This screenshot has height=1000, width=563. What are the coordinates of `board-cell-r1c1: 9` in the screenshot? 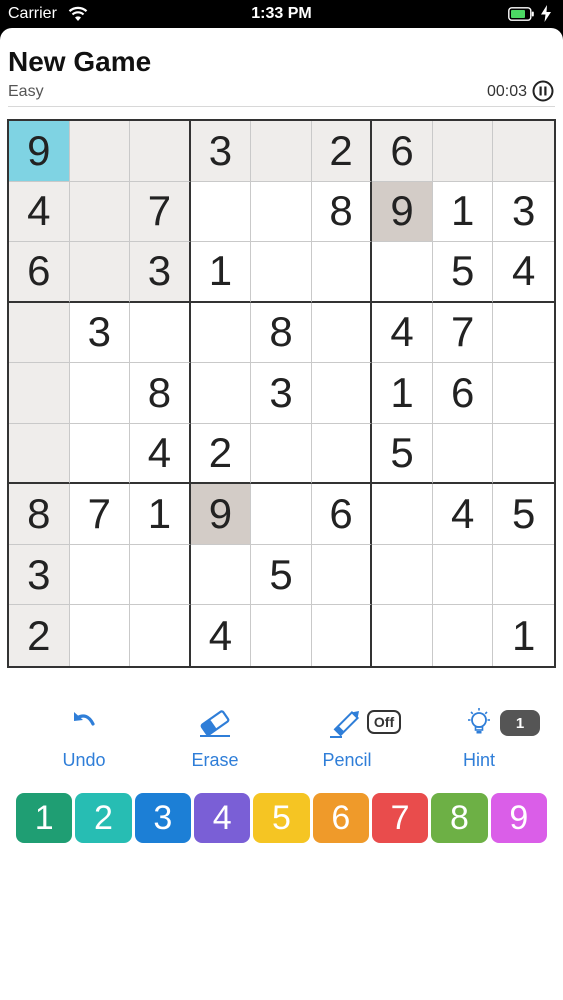 It's located at (39, 151).